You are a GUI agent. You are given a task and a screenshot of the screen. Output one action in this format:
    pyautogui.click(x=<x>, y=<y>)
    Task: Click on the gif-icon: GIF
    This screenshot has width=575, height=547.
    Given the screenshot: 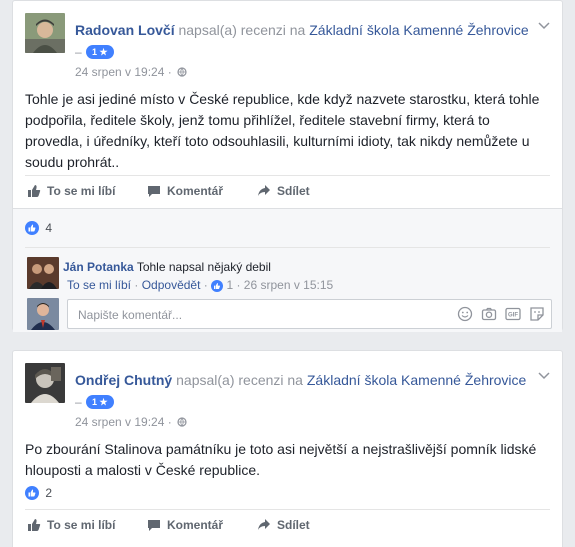 What is the action you would take?
    pyautogui.click(x=513, y=314)
    